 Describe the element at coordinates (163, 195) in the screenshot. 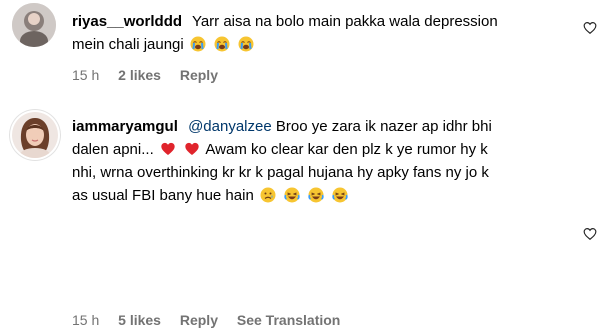

I see `comment-text: as usual FBI bany hue hain` at that location.